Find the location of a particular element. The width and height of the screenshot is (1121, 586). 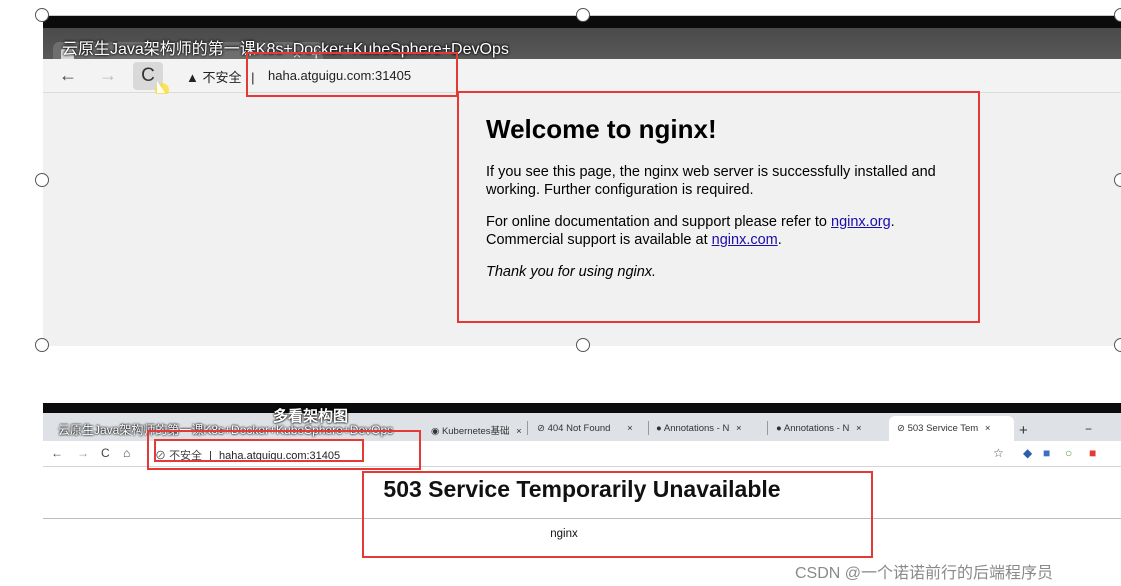

security-warning: ▲ 不安全 | is located at coordinates (220, 76).